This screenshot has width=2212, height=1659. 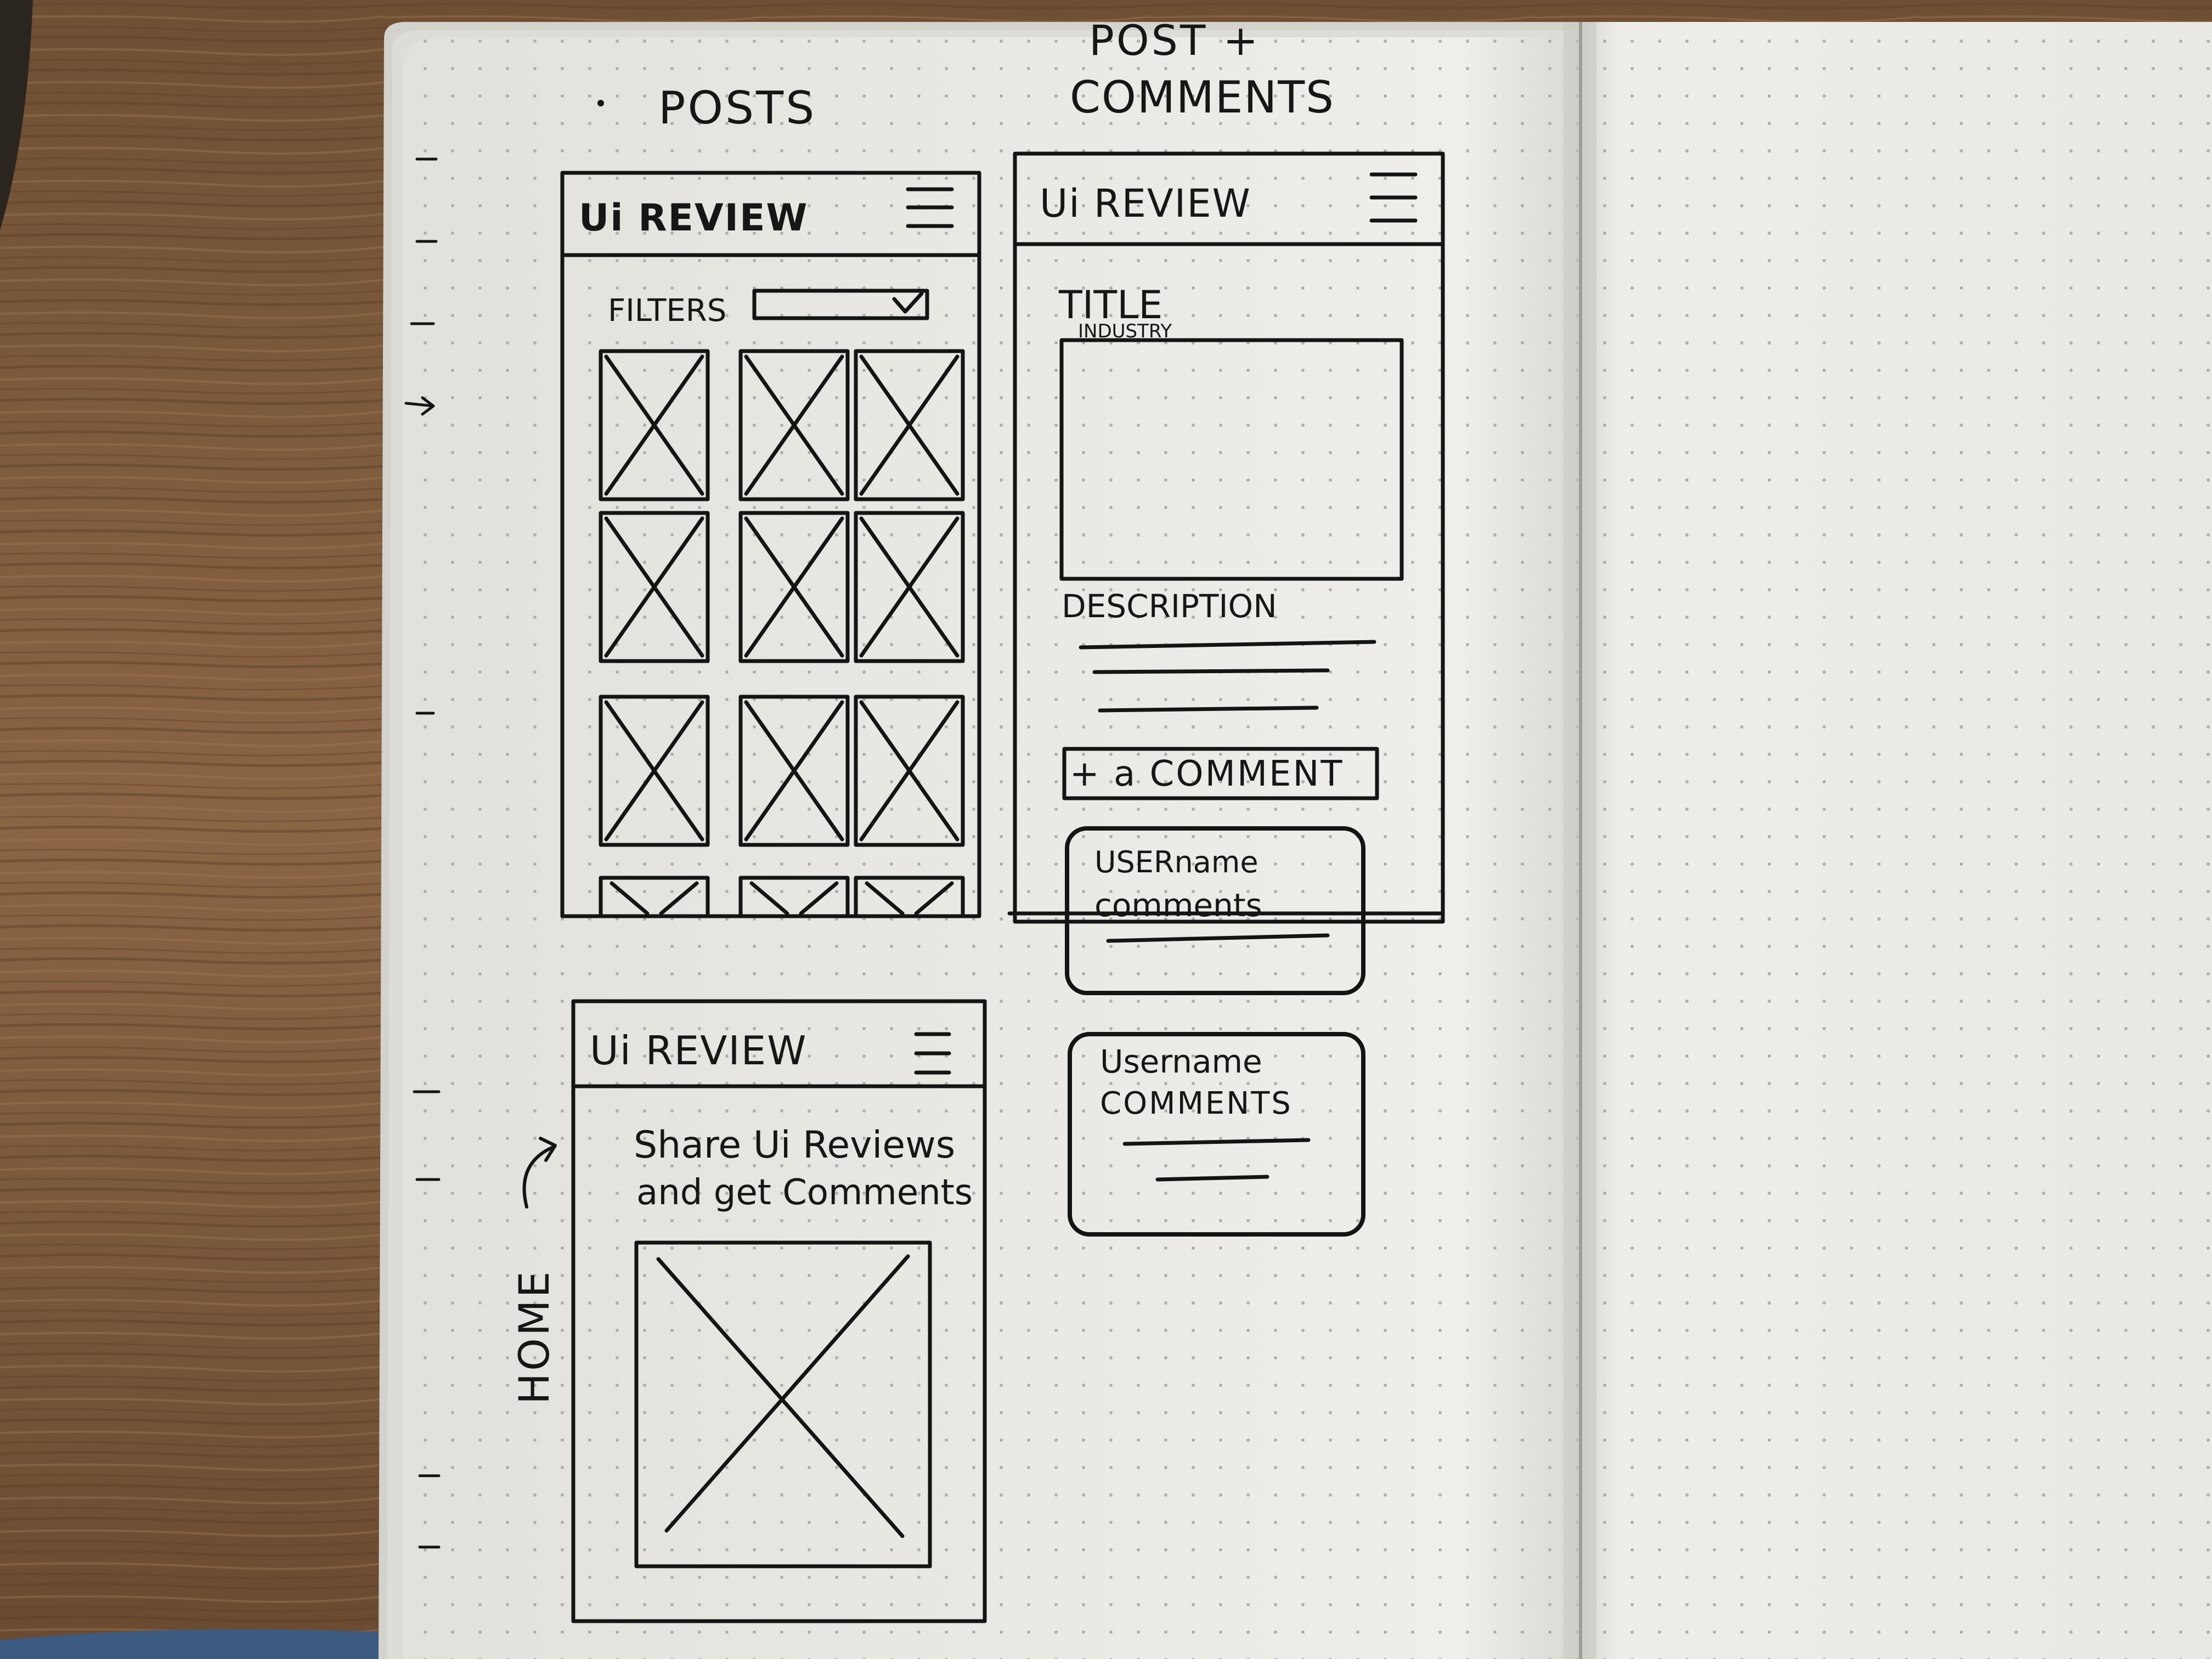 I want to click on posts-brand: Ui REVIEW, so click(x=694, y=218).